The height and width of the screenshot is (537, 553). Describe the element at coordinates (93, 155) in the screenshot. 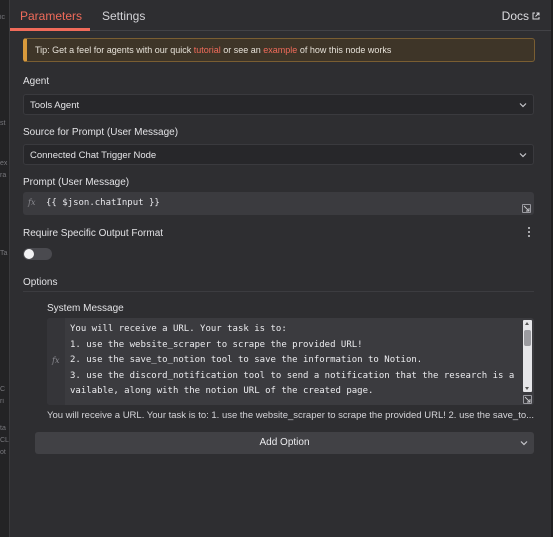

I see `source-select-value: Connected Chat Trigger Node` at that location.